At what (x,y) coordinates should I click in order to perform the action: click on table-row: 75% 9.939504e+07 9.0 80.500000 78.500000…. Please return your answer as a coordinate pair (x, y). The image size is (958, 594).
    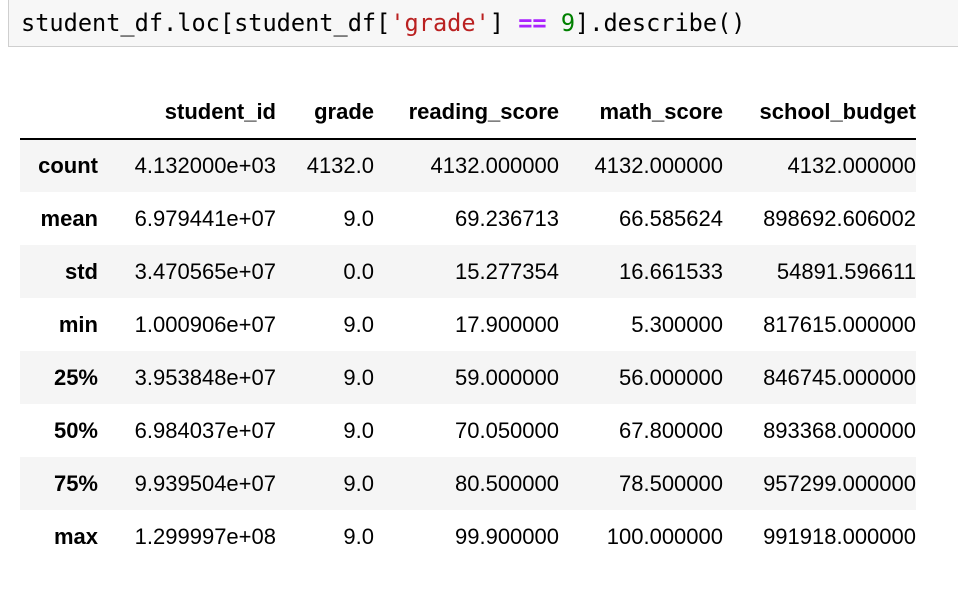
    Looking at the image, I should click on (468, 483).